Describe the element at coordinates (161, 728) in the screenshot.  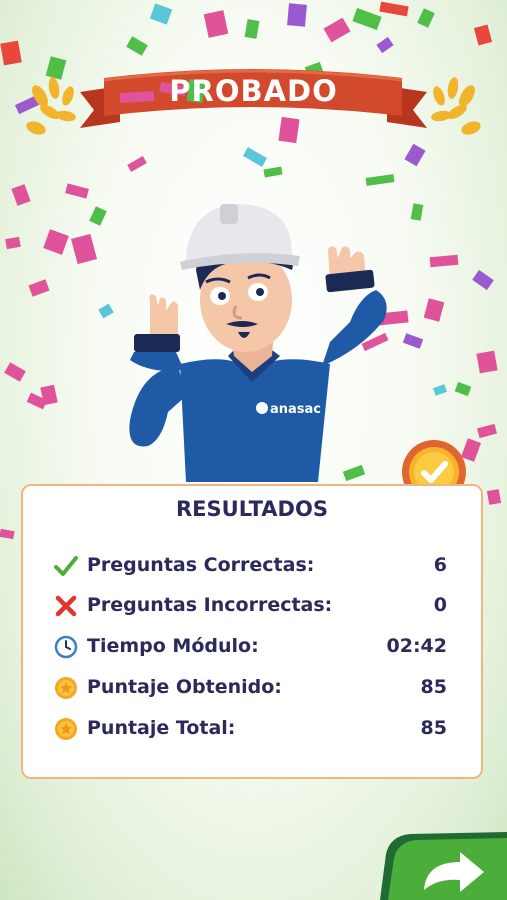
I see `total-score-label: Puntaje Total:` at that location.